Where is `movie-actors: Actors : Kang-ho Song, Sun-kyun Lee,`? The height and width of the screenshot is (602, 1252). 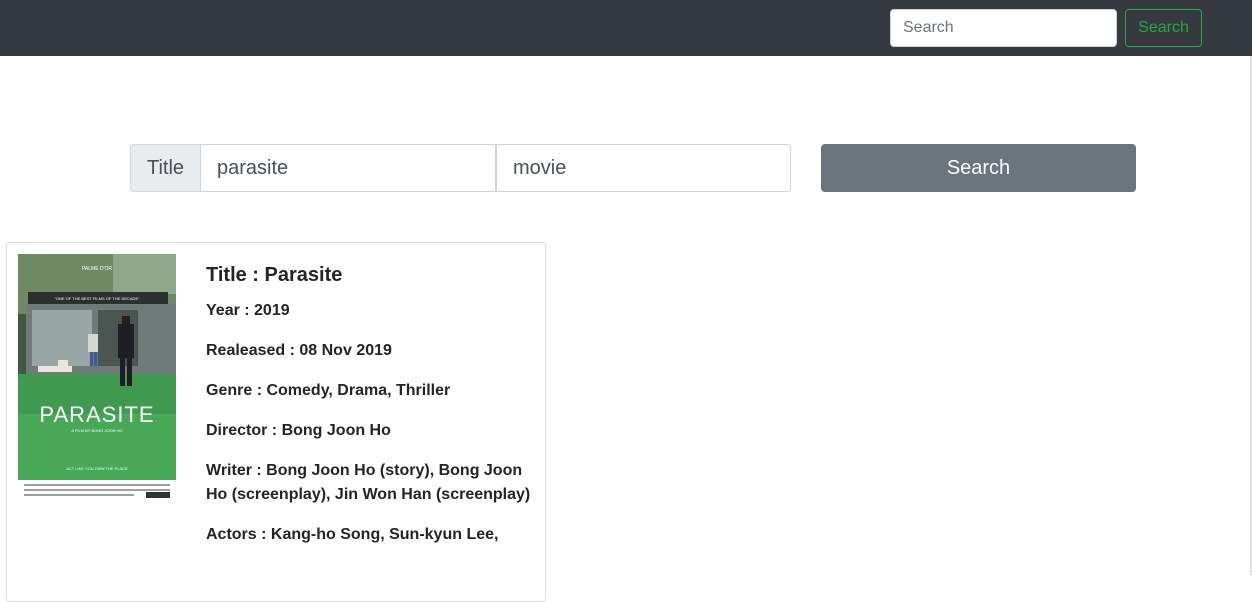
movie-actors: Actors : Kang-ho Song, Sun-kyun Lee, is located at coordinates (352, 534).